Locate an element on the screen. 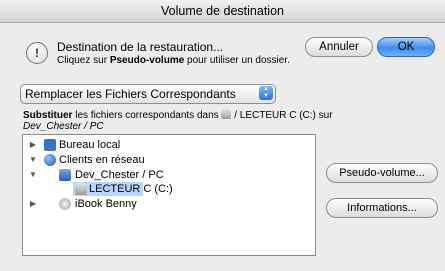  chevron-up-down-icon: ▲ ▼ is located at coordinates (266, 93).